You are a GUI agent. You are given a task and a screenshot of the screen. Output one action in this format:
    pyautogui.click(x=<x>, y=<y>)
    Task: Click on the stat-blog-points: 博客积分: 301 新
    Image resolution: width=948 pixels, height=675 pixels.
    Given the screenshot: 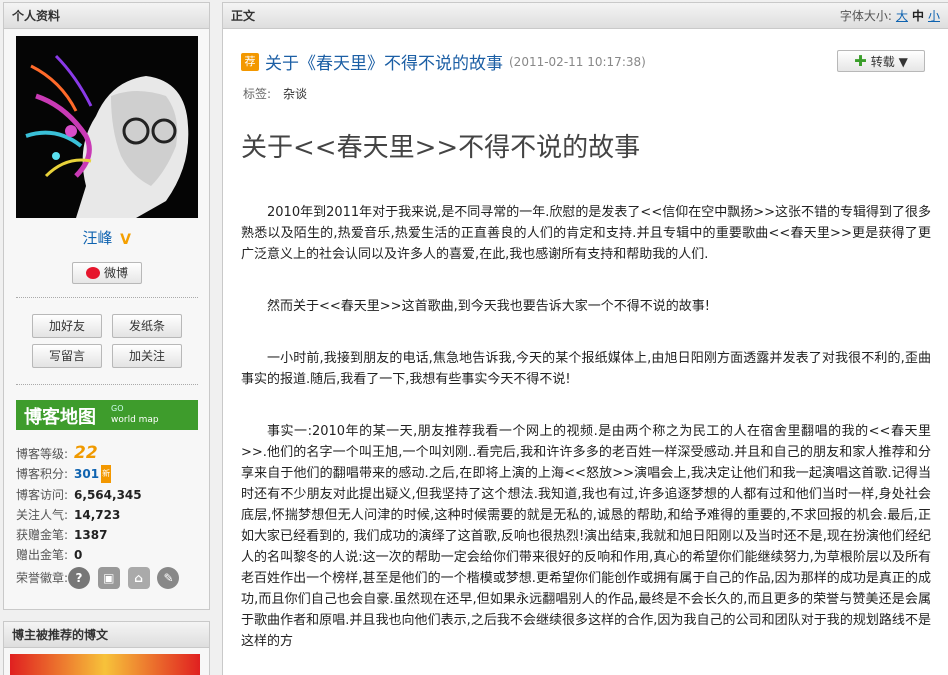 What is the action you would take?
    pyautogui.click(x=64, y=474)
    